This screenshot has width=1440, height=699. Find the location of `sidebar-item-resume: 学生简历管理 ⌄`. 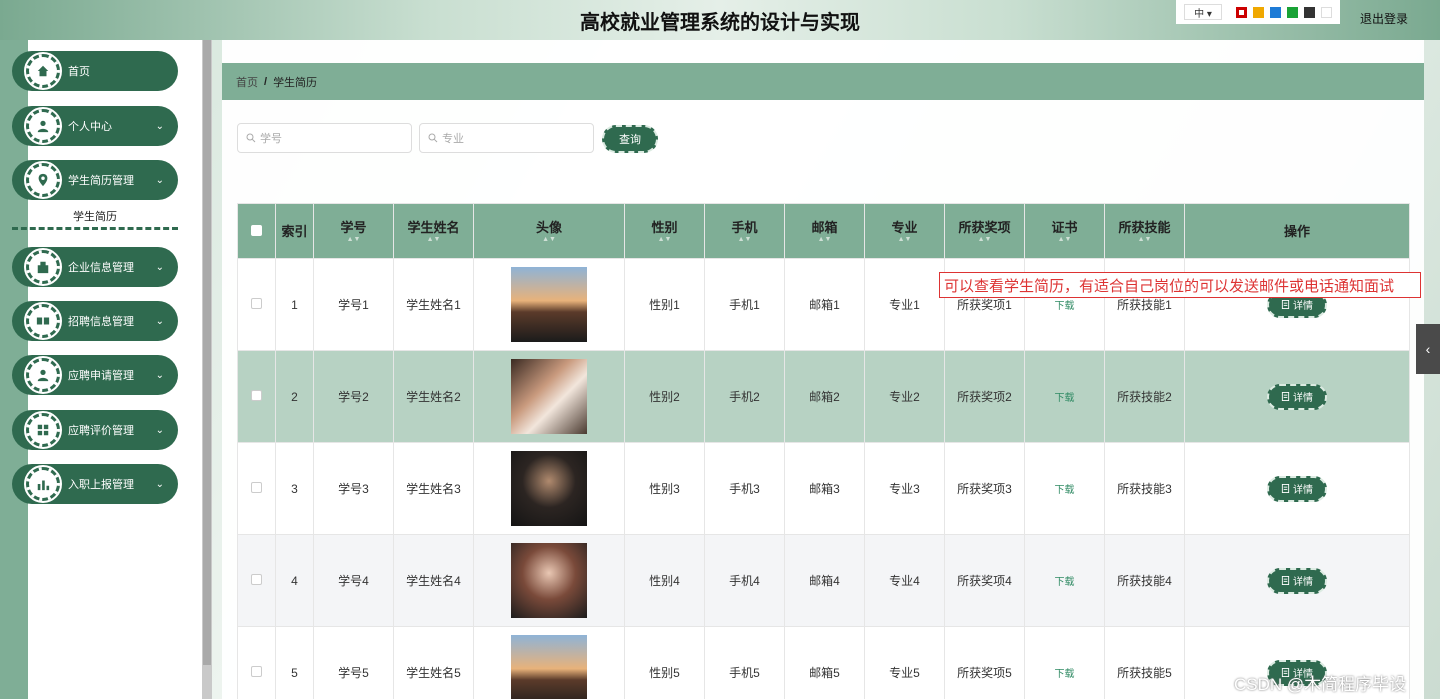

sidebar-item-resume: 学生简历管理 ⌄ is located at coordinates (95, 180).